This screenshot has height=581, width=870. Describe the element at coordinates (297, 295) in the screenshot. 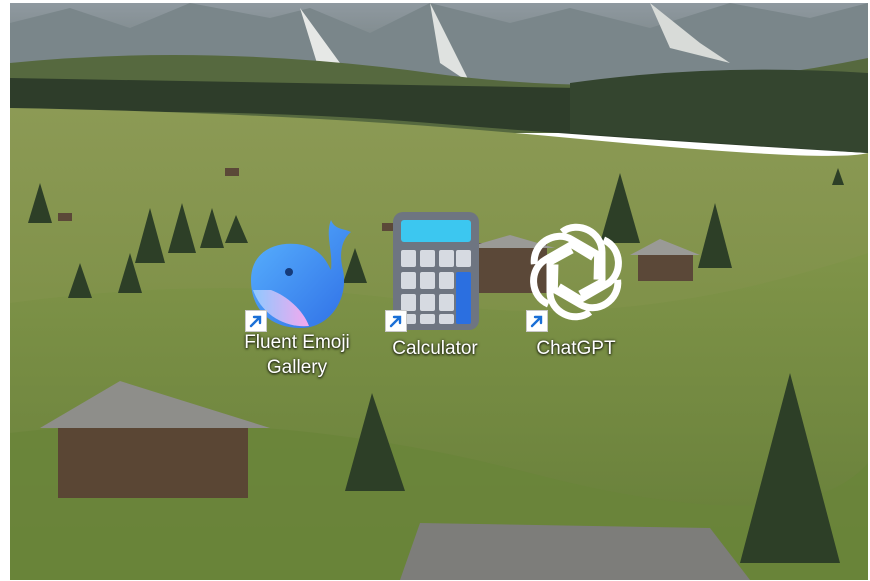

I see `desktop-icon-fluent-emoji-gallery: Fluent Emoji Gallery` at that location.